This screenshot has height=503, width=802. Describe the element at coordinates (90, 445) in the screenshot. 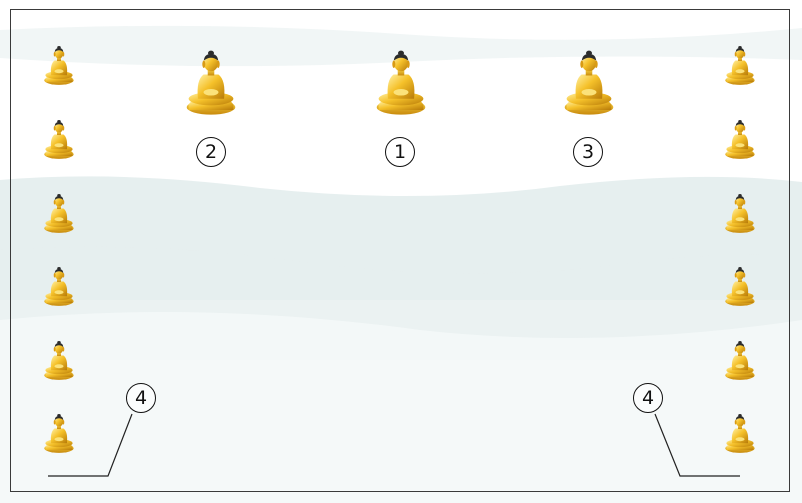

I see `leader-line-bottom-left` at that location.